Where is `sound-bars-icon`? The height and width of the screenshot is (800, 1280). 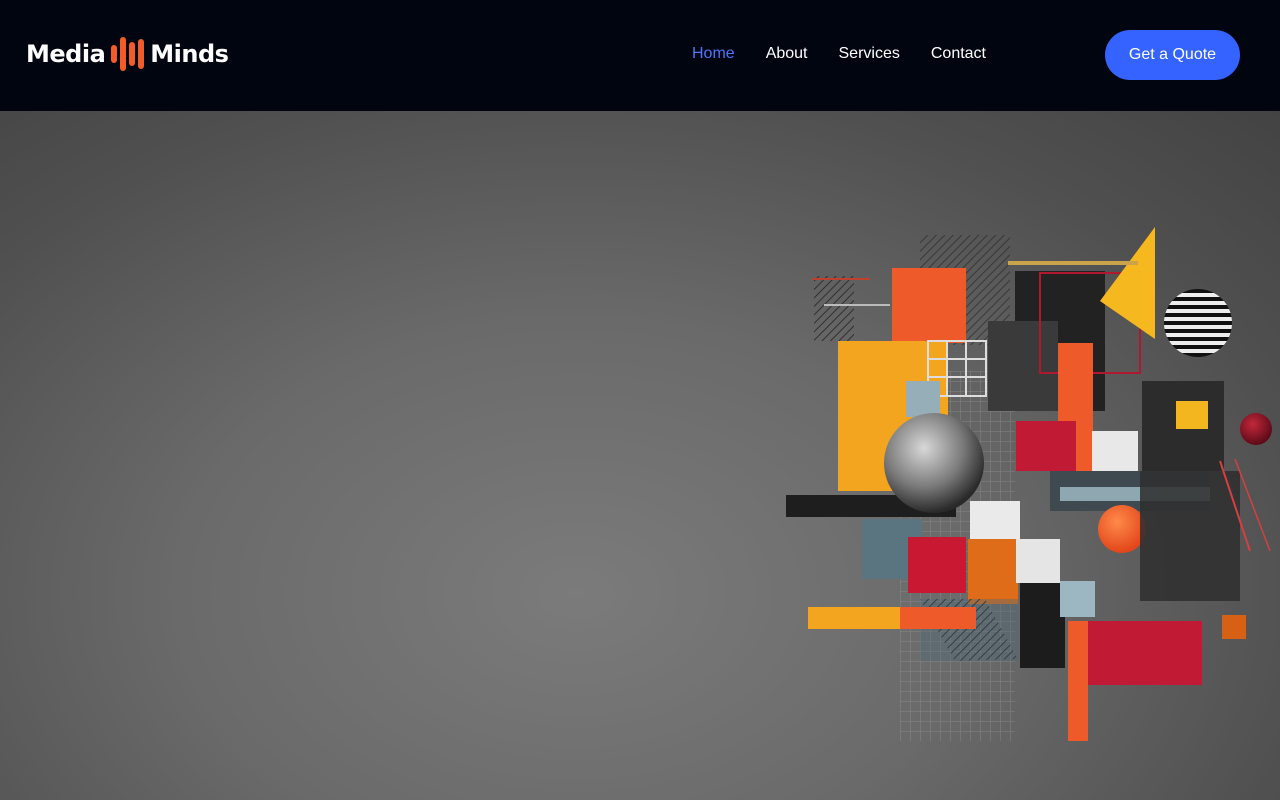 sound-bars-icon is located at coordinates (128, 54).